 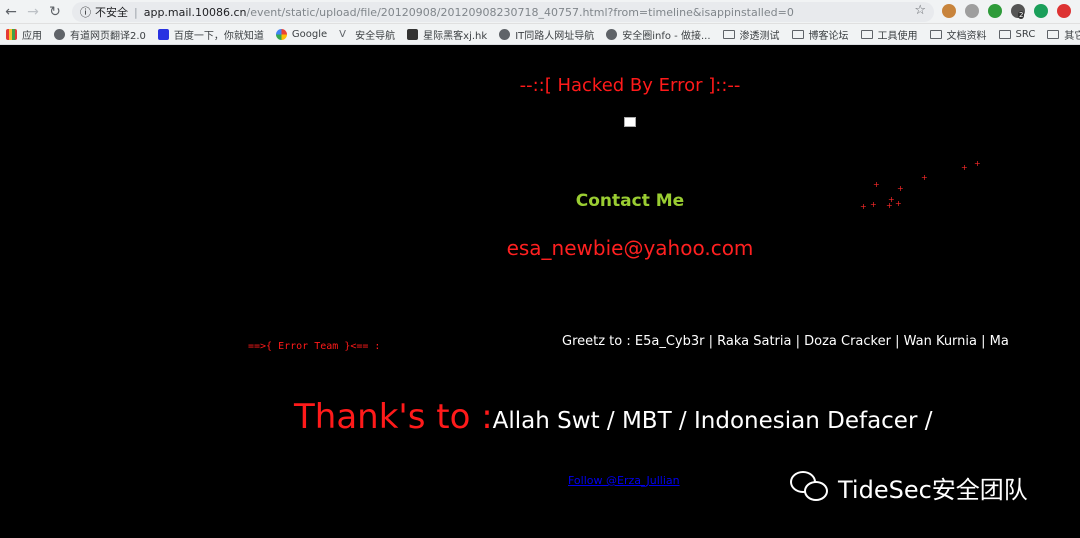 What do you see at coordinates (555, 36) in the screenshot?
I see `bookmark-label: IT同路人网址导航` at bounding box center [555, 36].